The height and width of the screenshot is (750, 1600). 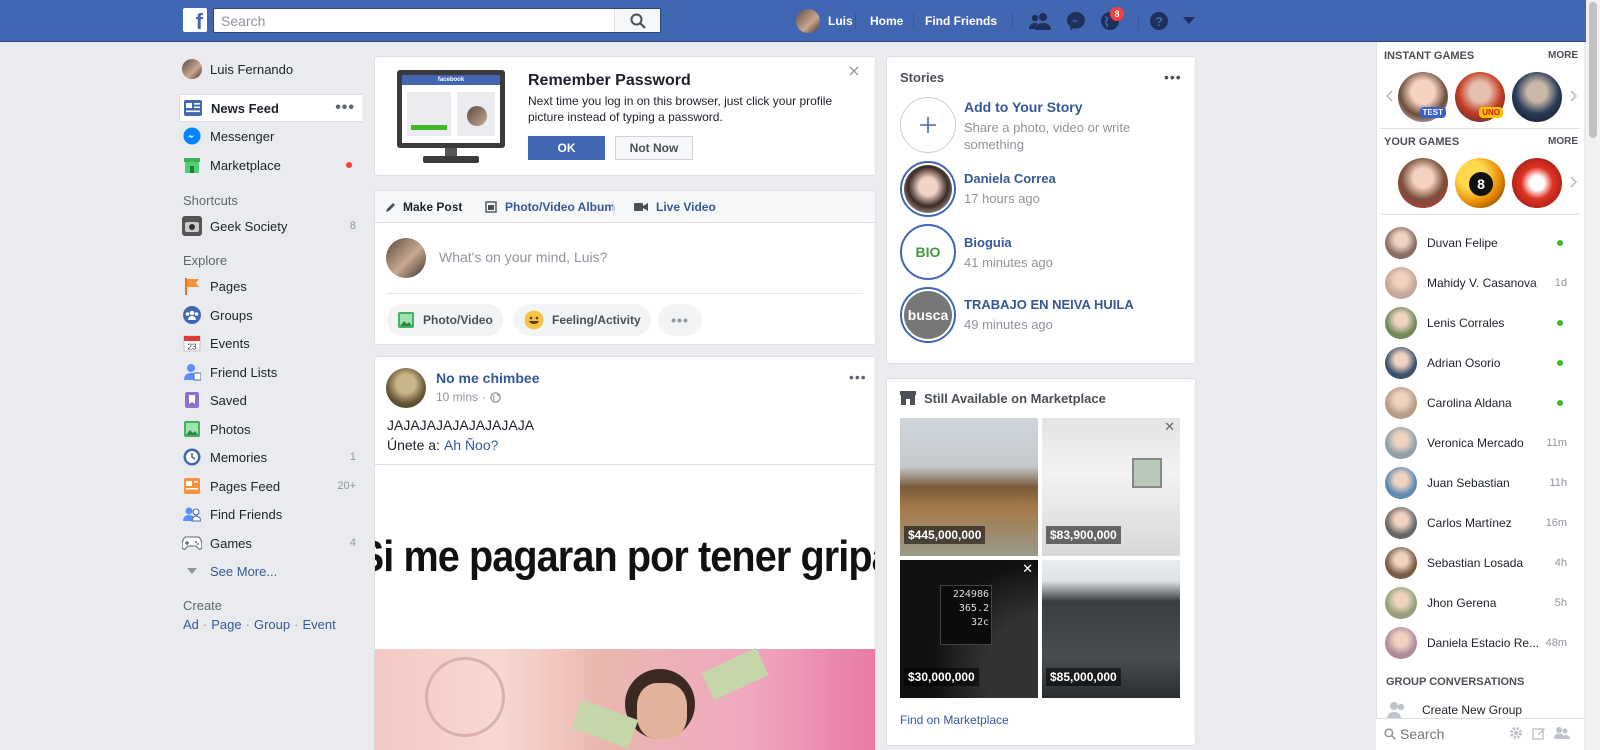 I want to click on item-count: 1, so click(x=352, y=457).